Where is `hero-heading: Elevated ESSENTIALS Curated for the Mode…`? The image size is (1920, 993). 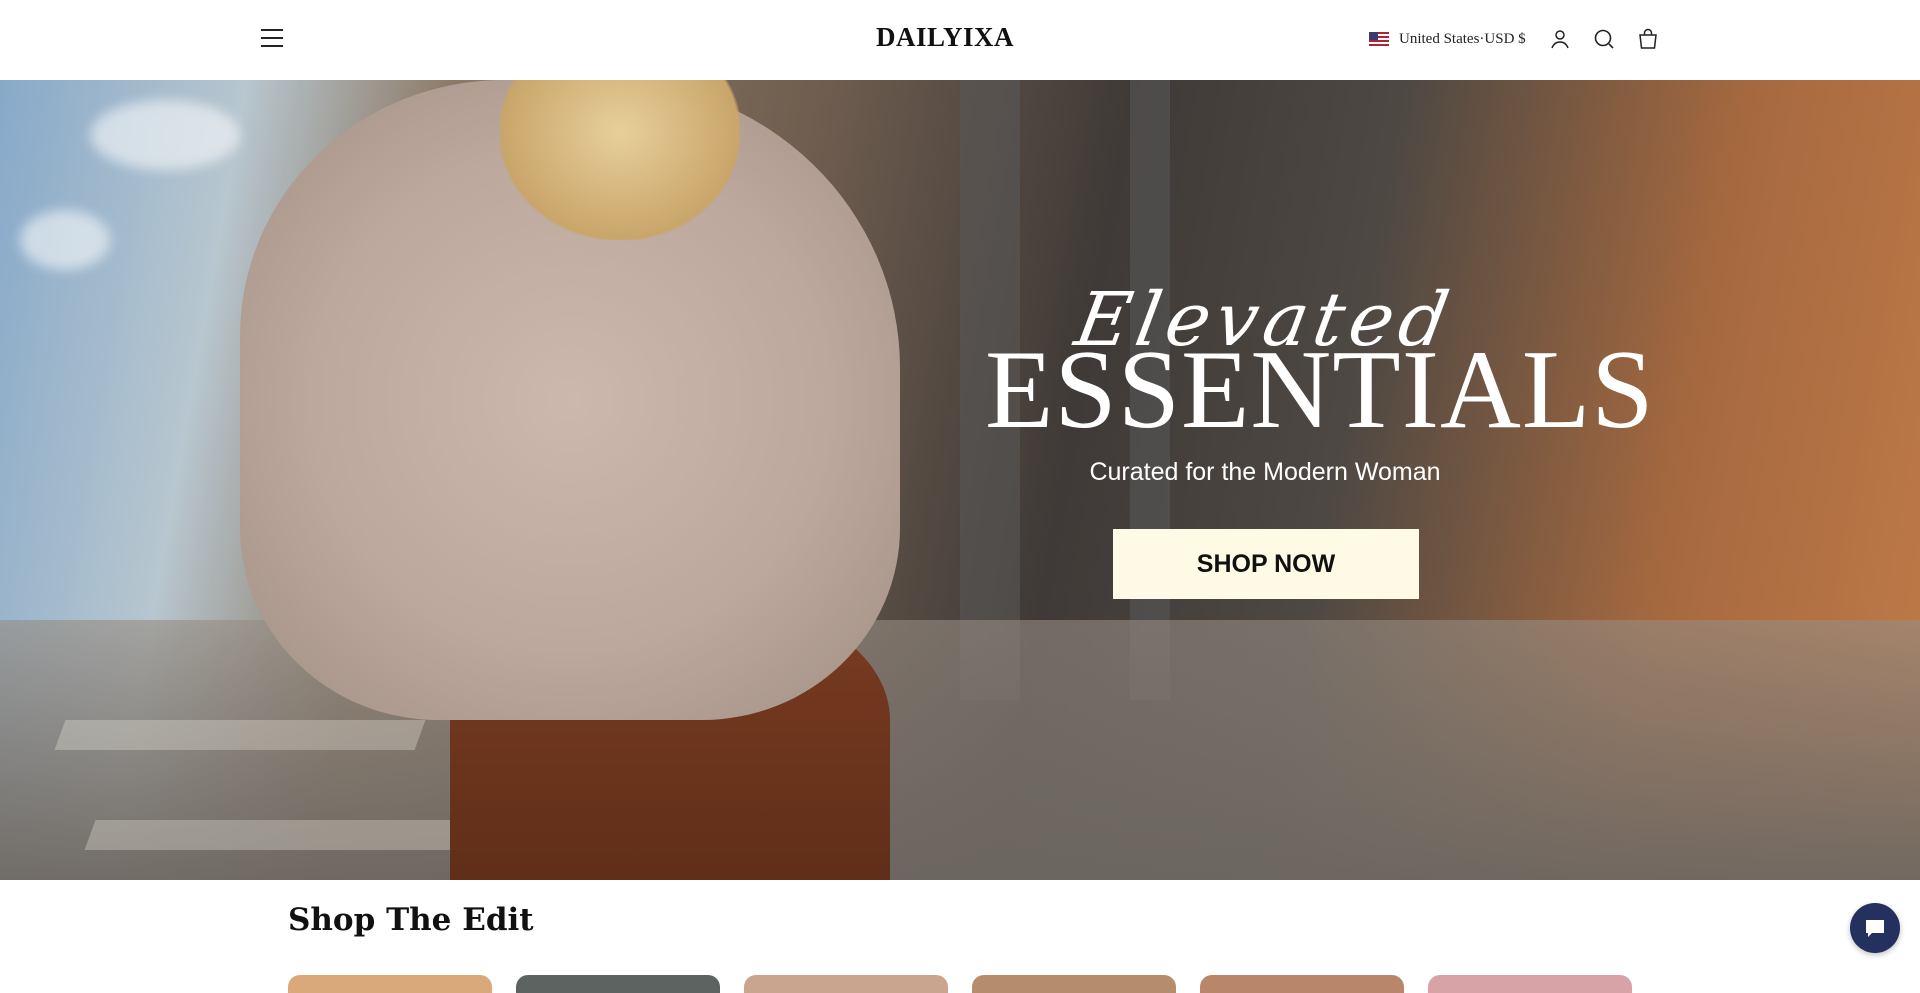 hero-heading: Elevated ESSENTIALS Curated for the Mode… is located at coordinates (1319, 382).